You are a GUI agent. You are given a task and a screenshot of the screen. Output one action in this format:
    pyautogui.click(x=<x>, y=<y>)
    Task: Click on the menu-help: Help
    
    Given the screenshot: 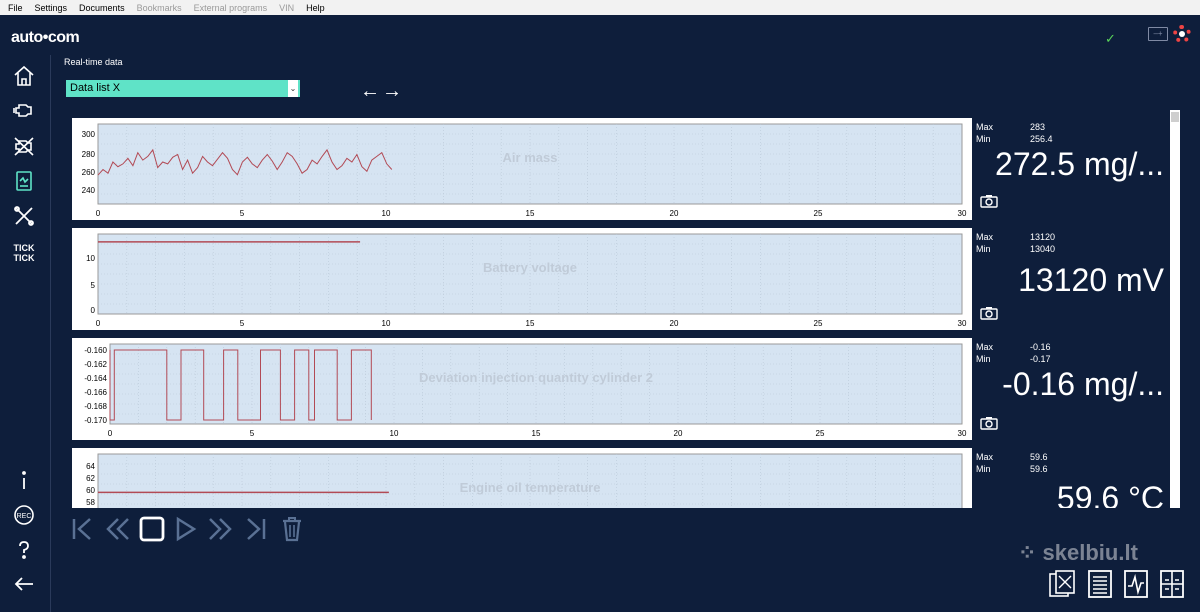 What is the action you would take?
    pyautogui.click(x=315, y=8)
    